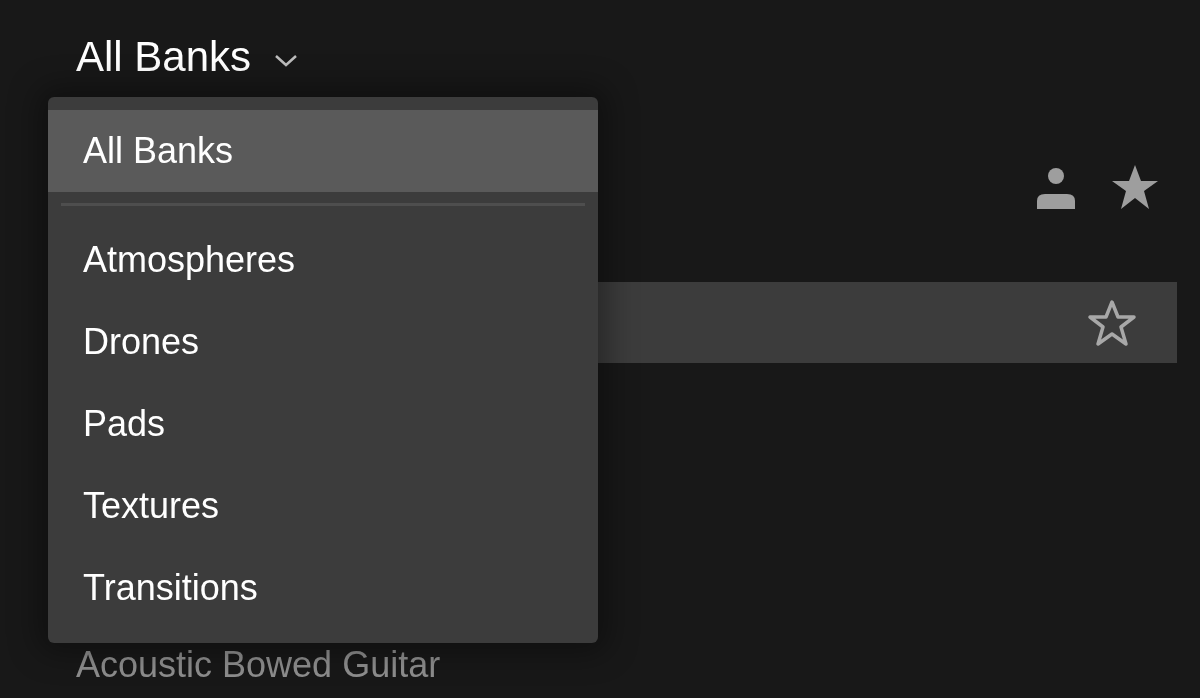 Image resolution: width=1200 pixels, height=698 pixels. What do you see at coordinates (323, 588) in the screenshot?
I see `menu-item: Transitions` at bounding box center [323, 588].